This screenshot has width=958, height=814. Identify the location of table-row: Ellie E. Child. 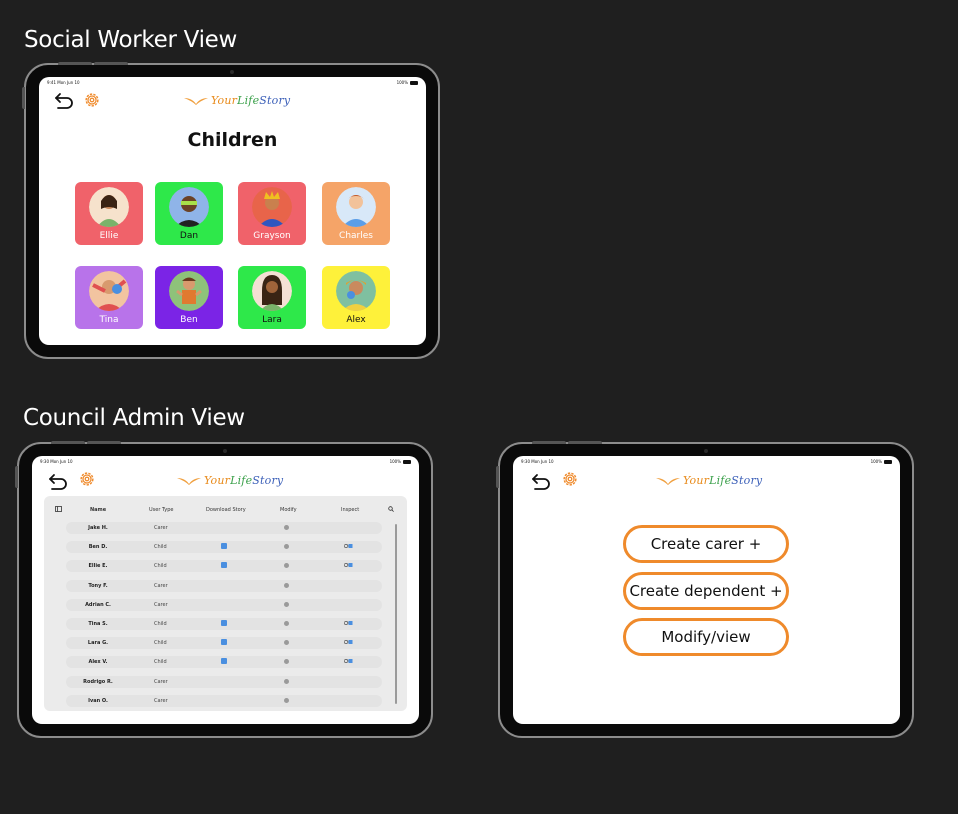
(224, 566).